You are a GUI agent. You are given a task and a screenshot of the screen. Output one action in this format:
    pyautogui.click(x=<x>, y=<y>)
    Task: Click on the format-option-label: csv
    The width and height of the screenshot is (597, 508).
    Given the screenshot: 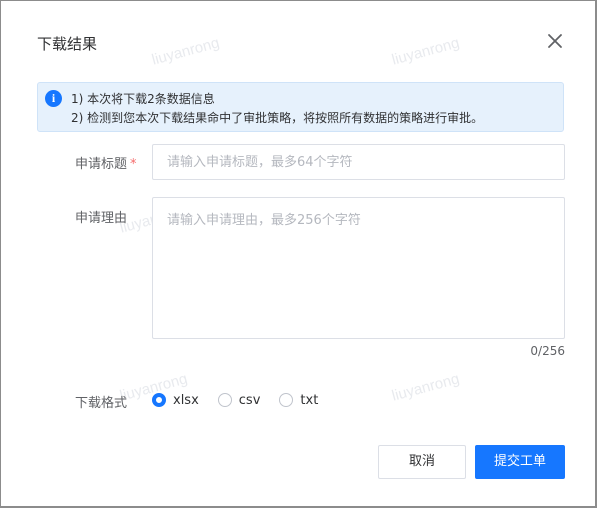 What is the action you would take?
    pyautogui.click(x=249, y=400)
    